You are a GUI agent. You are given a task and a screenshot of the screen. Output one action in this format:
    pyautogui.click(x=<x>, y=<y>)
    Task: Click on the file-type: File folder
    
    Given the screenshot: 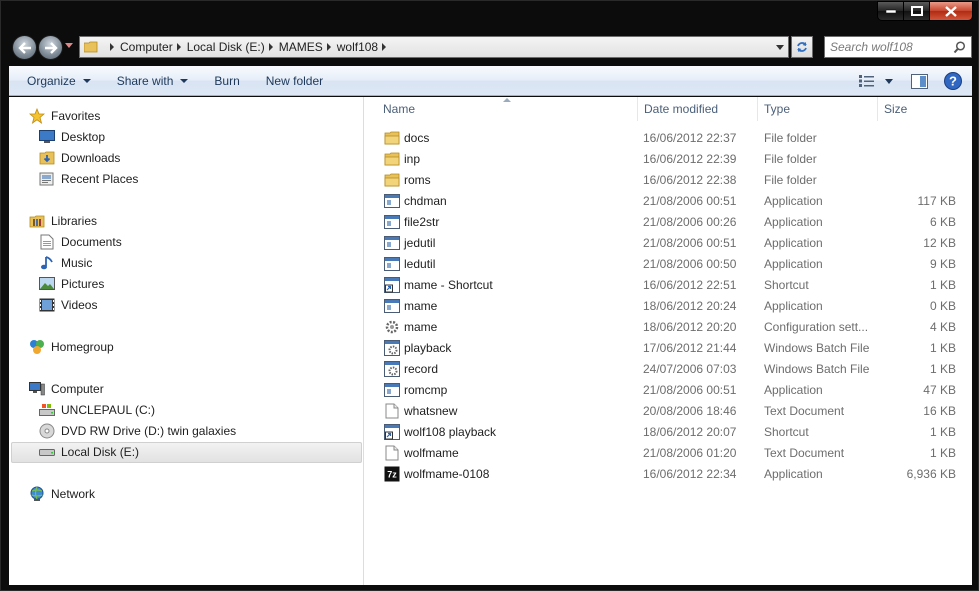 What is the action you would take?
    pyautogui.click(x=790, y=180)
    